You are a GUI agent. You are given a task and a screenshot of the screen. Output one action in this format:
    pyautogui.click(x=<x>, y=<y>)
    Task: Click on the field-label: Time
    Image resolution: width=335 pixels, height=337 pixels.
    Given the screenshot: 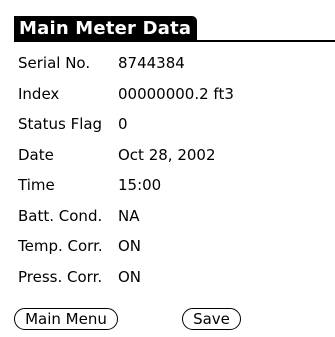 What is the action you would take?
    pyautogui.click(x=36, y=185)
    